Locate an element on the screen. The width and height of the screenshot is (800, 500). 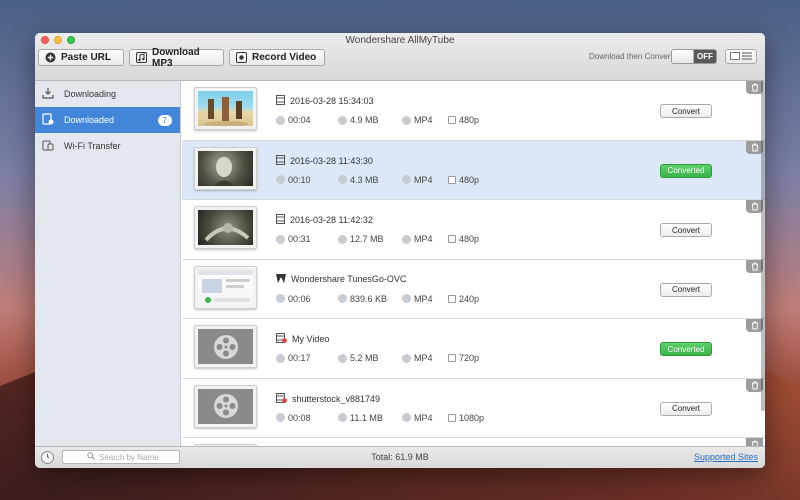
sidebar-item-downloaded: Downloaded 7 is located at coordinates (107, 120).